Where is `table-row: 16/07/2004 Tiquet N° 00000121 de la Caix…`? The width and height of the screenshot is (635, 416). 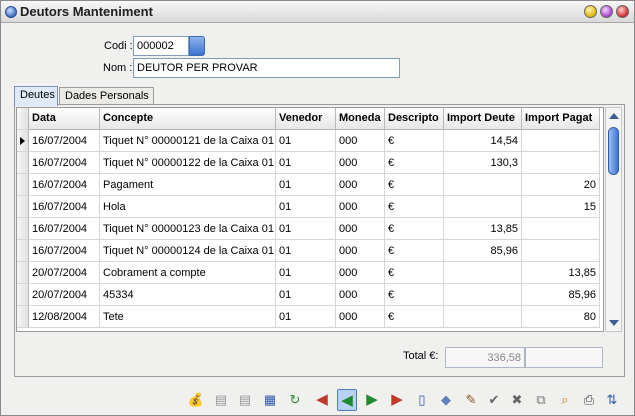 table-row: 16/07/2004 Tiquet N° 00000121 de la Caix… is located at coordinates (310, 141).